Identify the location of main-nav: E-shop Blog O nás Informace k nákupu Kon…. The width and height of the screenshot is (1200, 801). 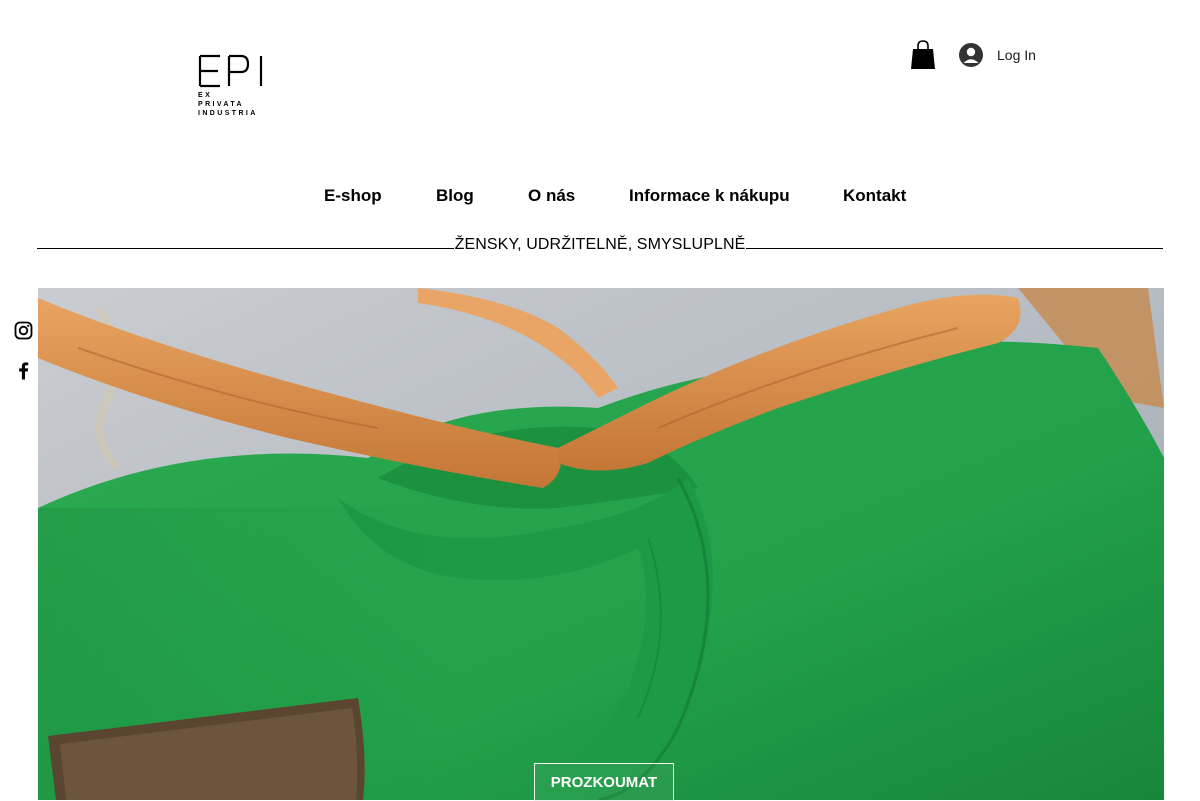
(600, 197).